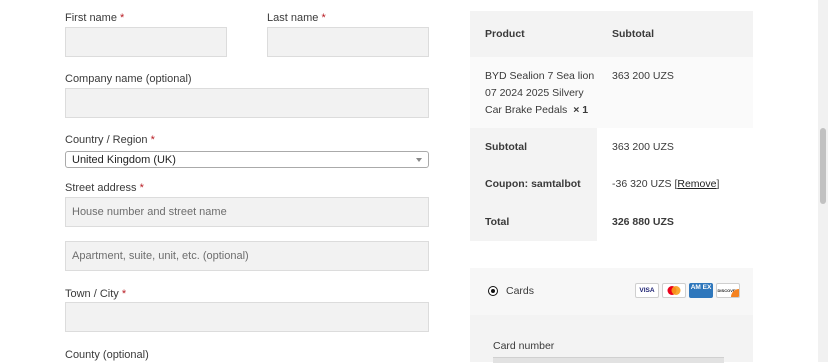 This screenshot has width=828, height=363. Describe the element at coordinates (540, 76) in the screenshot. I see `product-name-line-1: BYD Sealion 7 Sea lion` at that location.